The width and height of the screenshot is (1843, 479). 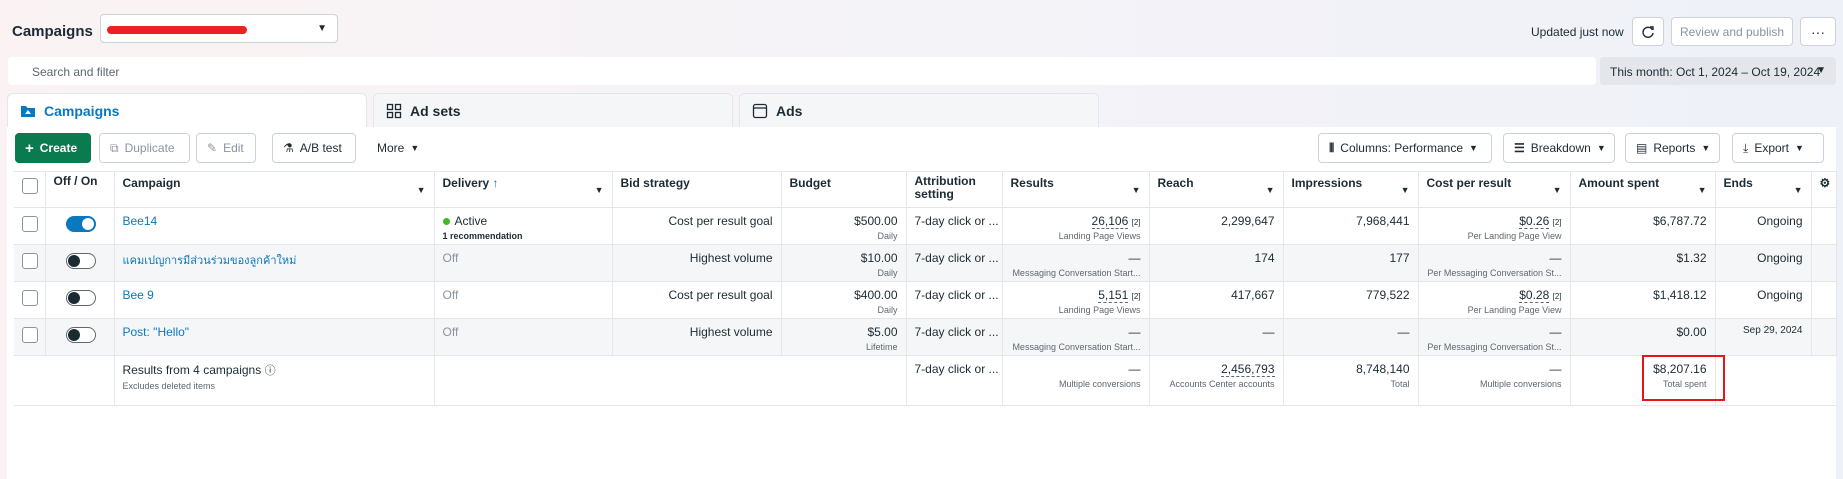 What do you see at coordinates (523, 236) in the screenshot?
I see `recommendation-link: 1 recommendation` at bounding box center [523, 236].